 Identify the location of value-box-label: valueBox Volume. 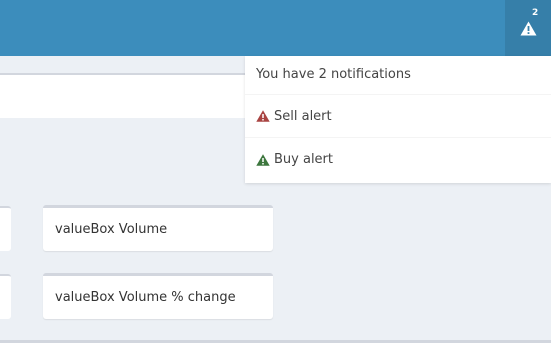
(111, 229).